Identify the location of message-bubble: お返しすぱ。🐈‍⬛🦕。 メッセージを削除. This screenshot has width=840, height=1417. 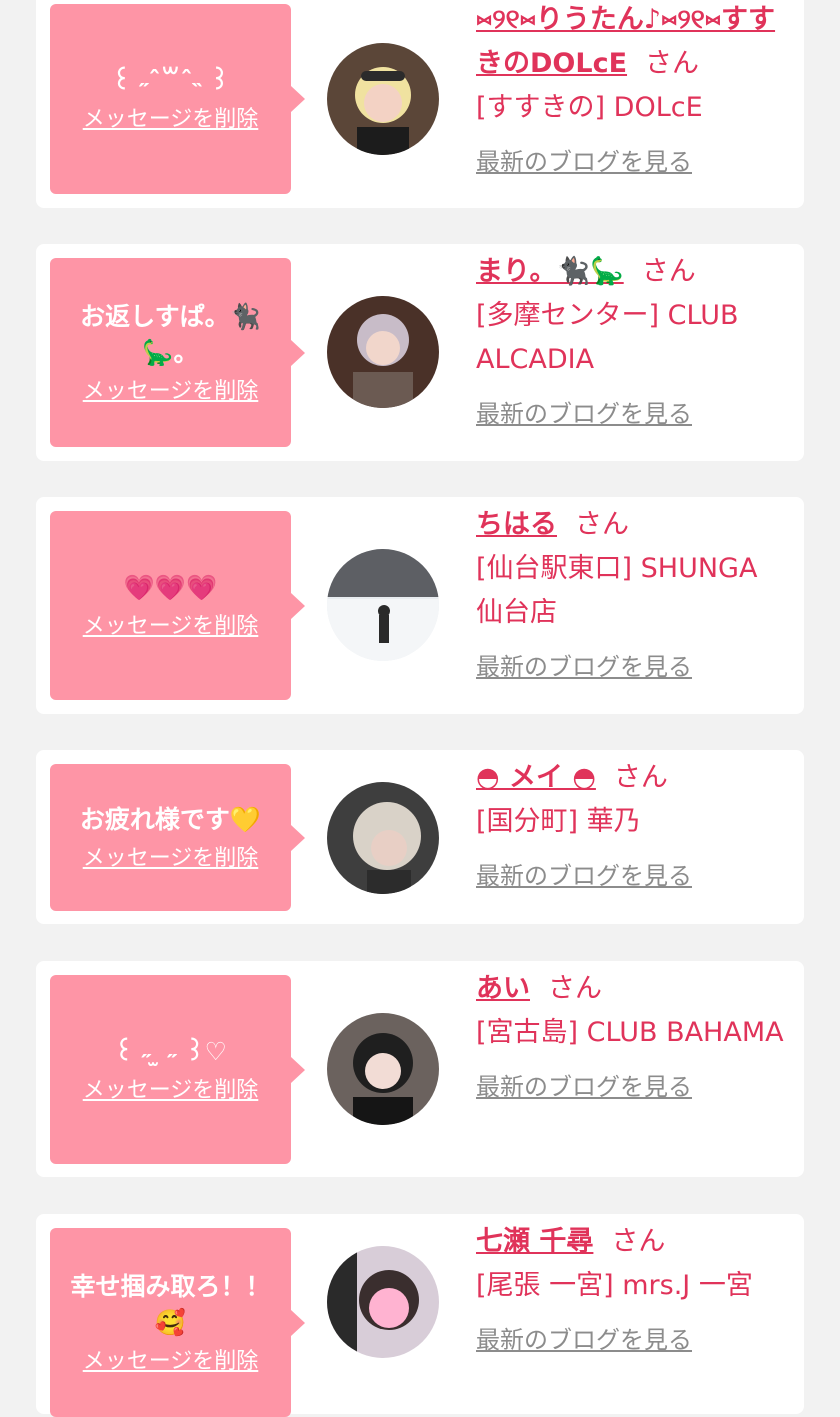
(177, 352).